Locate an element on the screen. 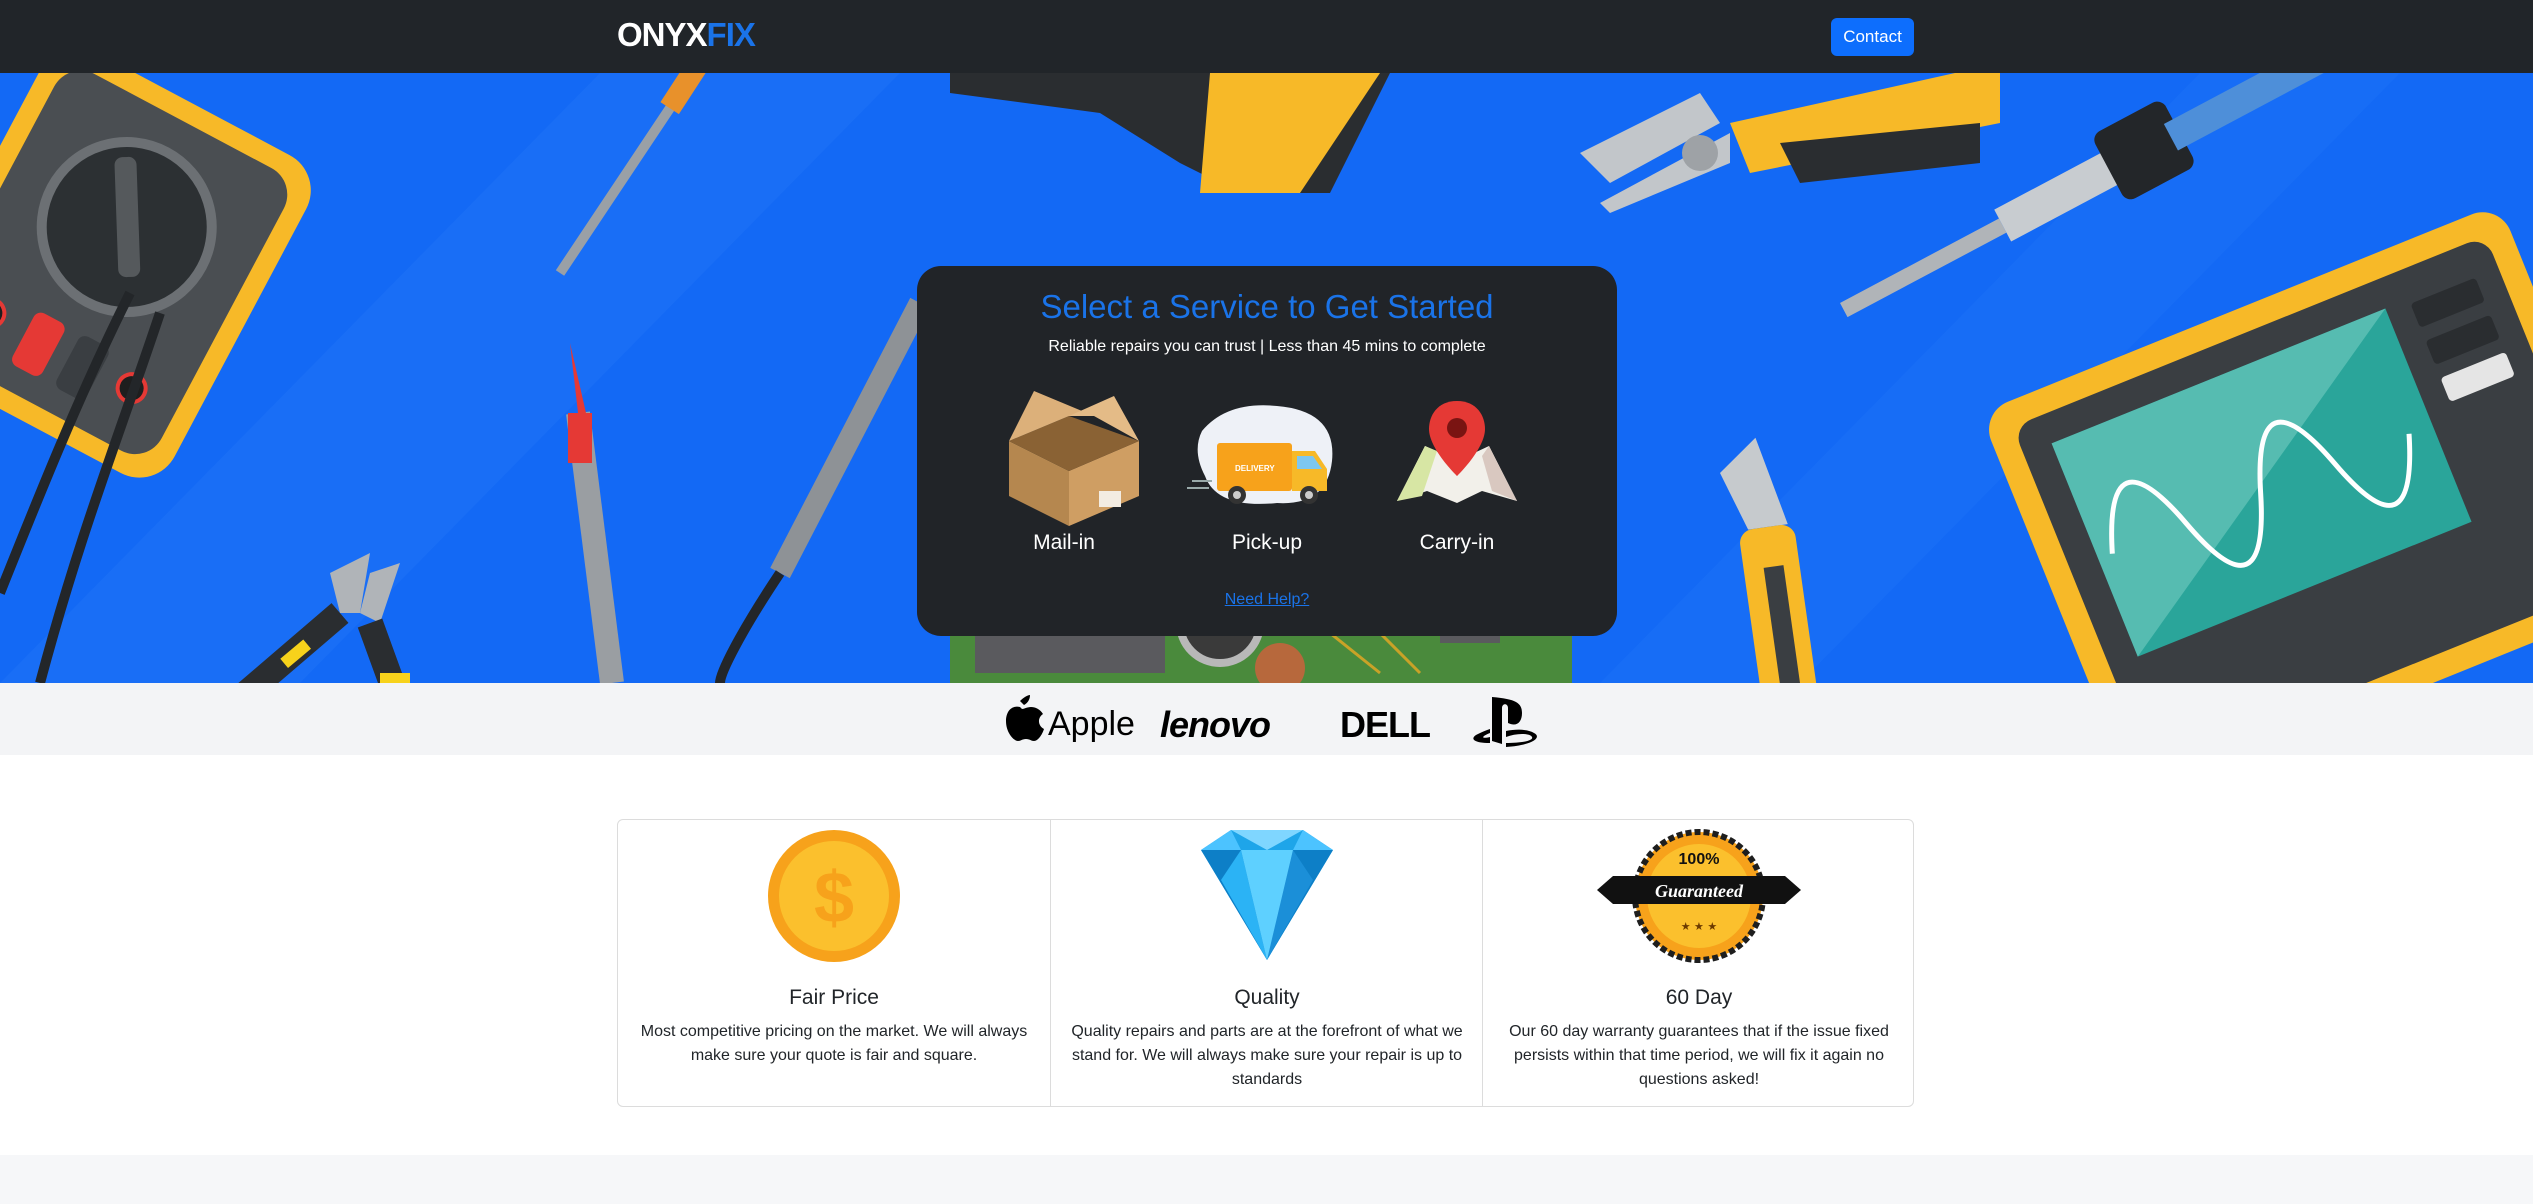 The width and height of the screenshot is (2533, 1204). playstation-logo is located at coordinates (1505, 722).